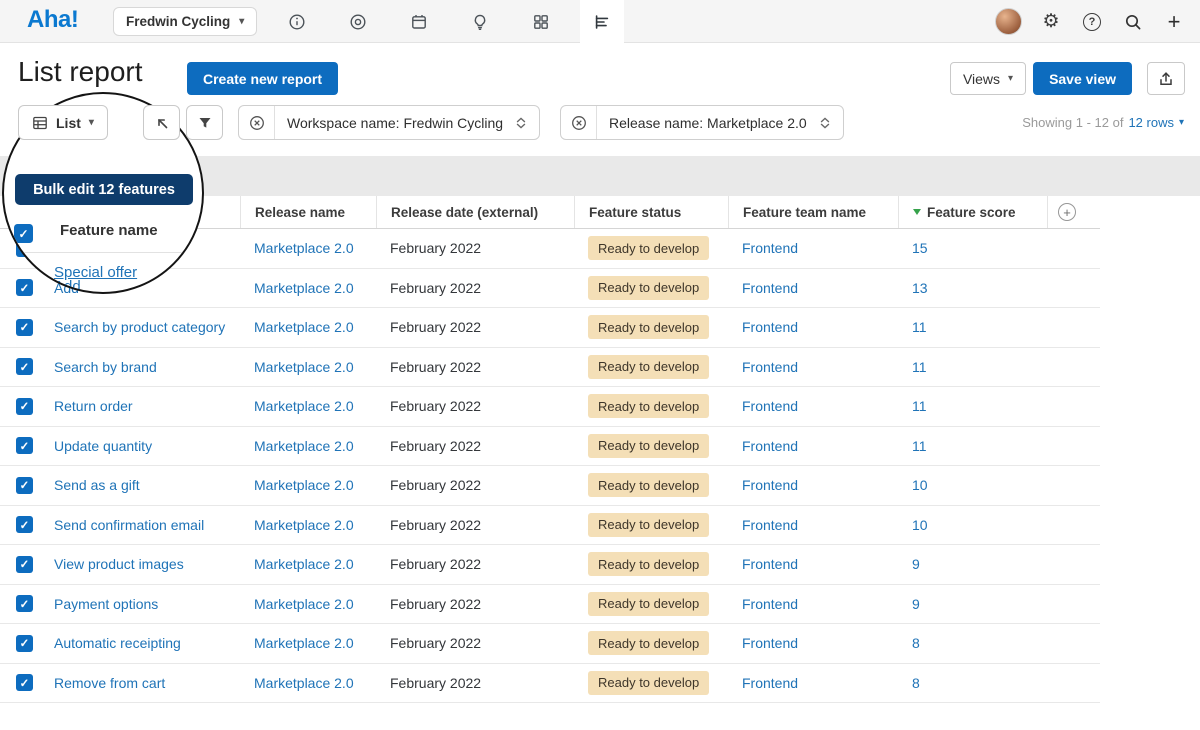 The height and width of the screenshot is (730, 1200). What do you see at coordinates (93, 406) in the screenshot?
I see `feature-name-link: Return order` at bounding box center [93, 406].